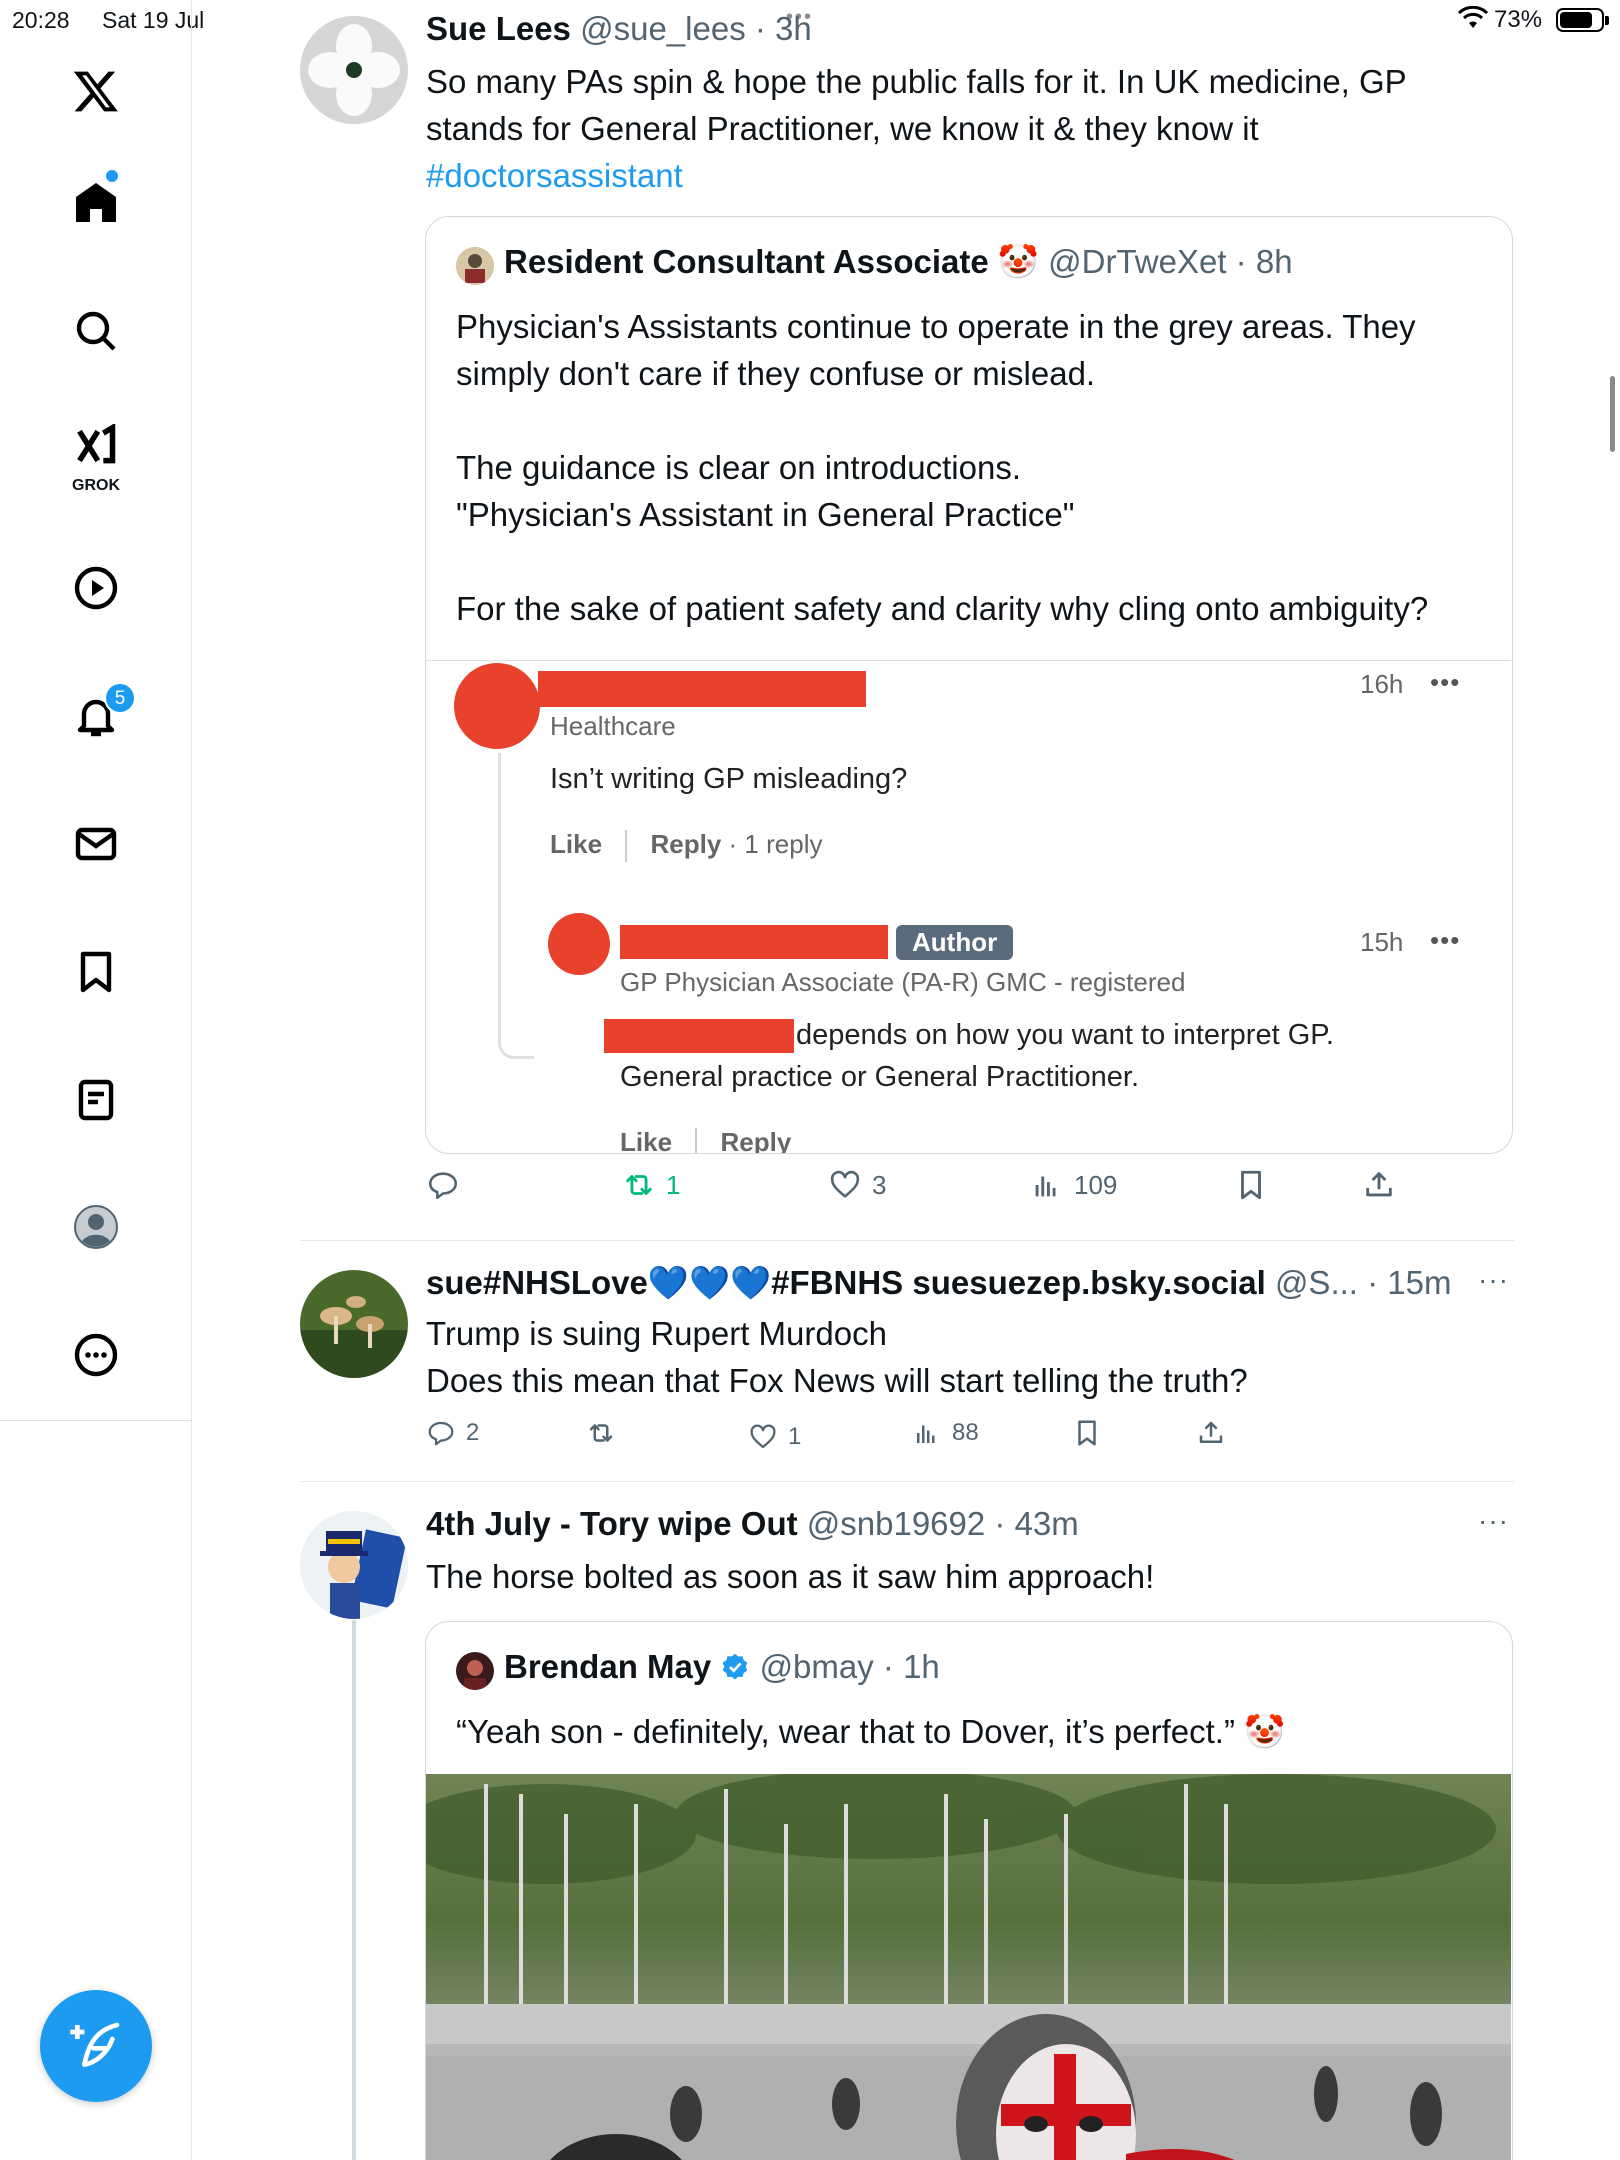 This screenshot has width=1620, height=2160. I want to click on notification-badge: 5, so click(120, 698).